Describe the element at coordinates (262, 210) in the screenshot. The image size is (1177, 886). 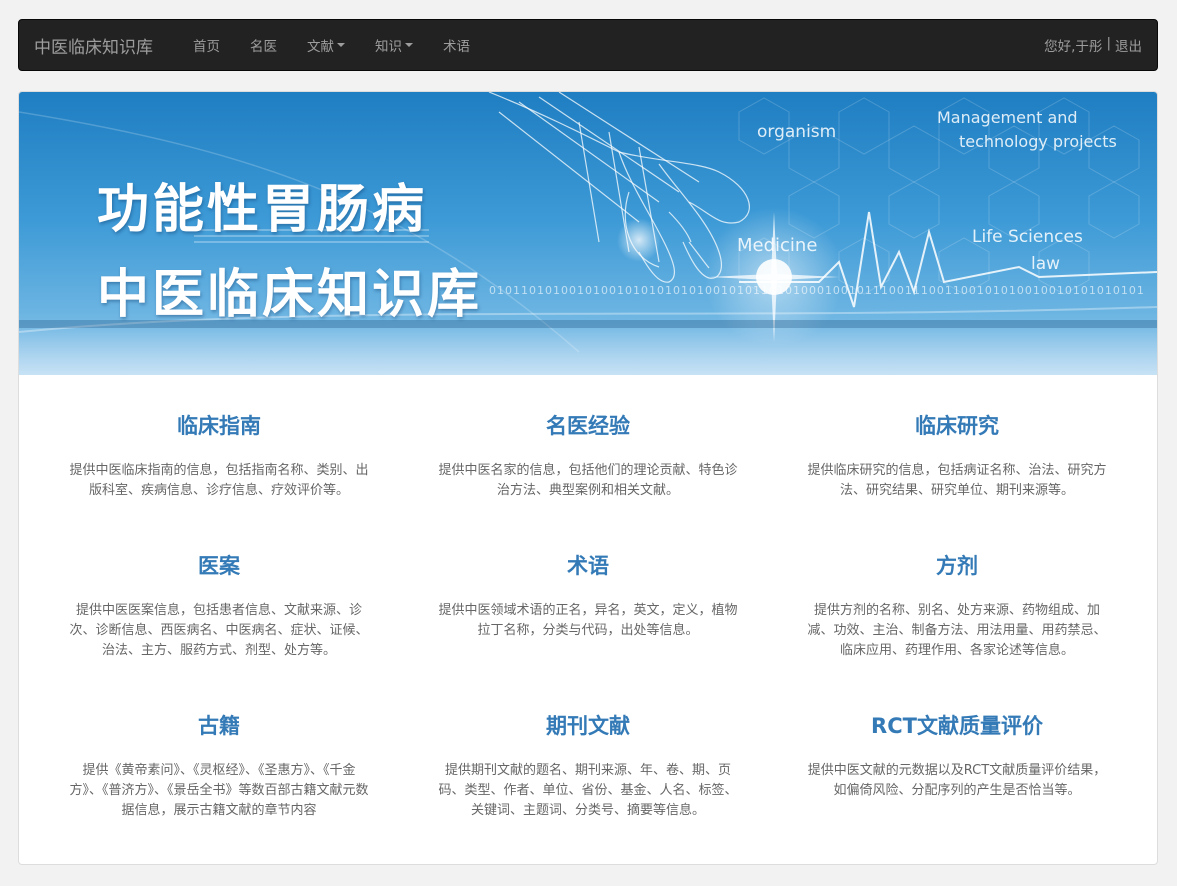
I see `banner-title-line1: 功能性胃肠病` at that location.